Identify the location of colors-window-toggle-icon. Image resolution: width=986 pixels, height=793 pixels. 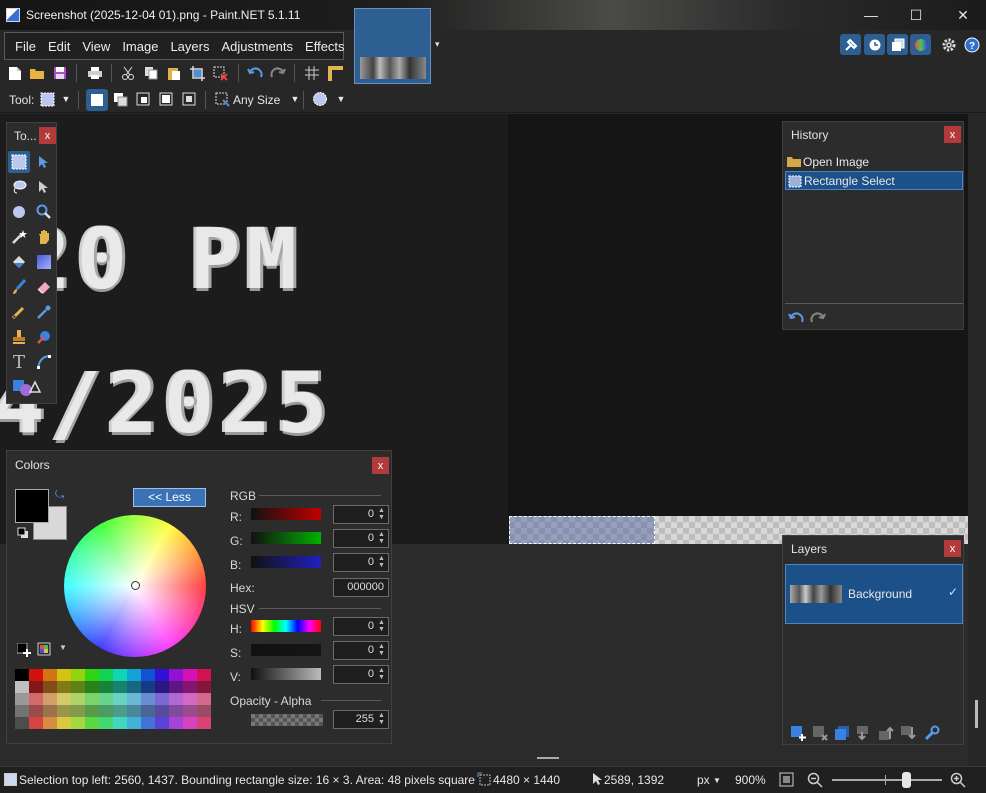
(920, 44).